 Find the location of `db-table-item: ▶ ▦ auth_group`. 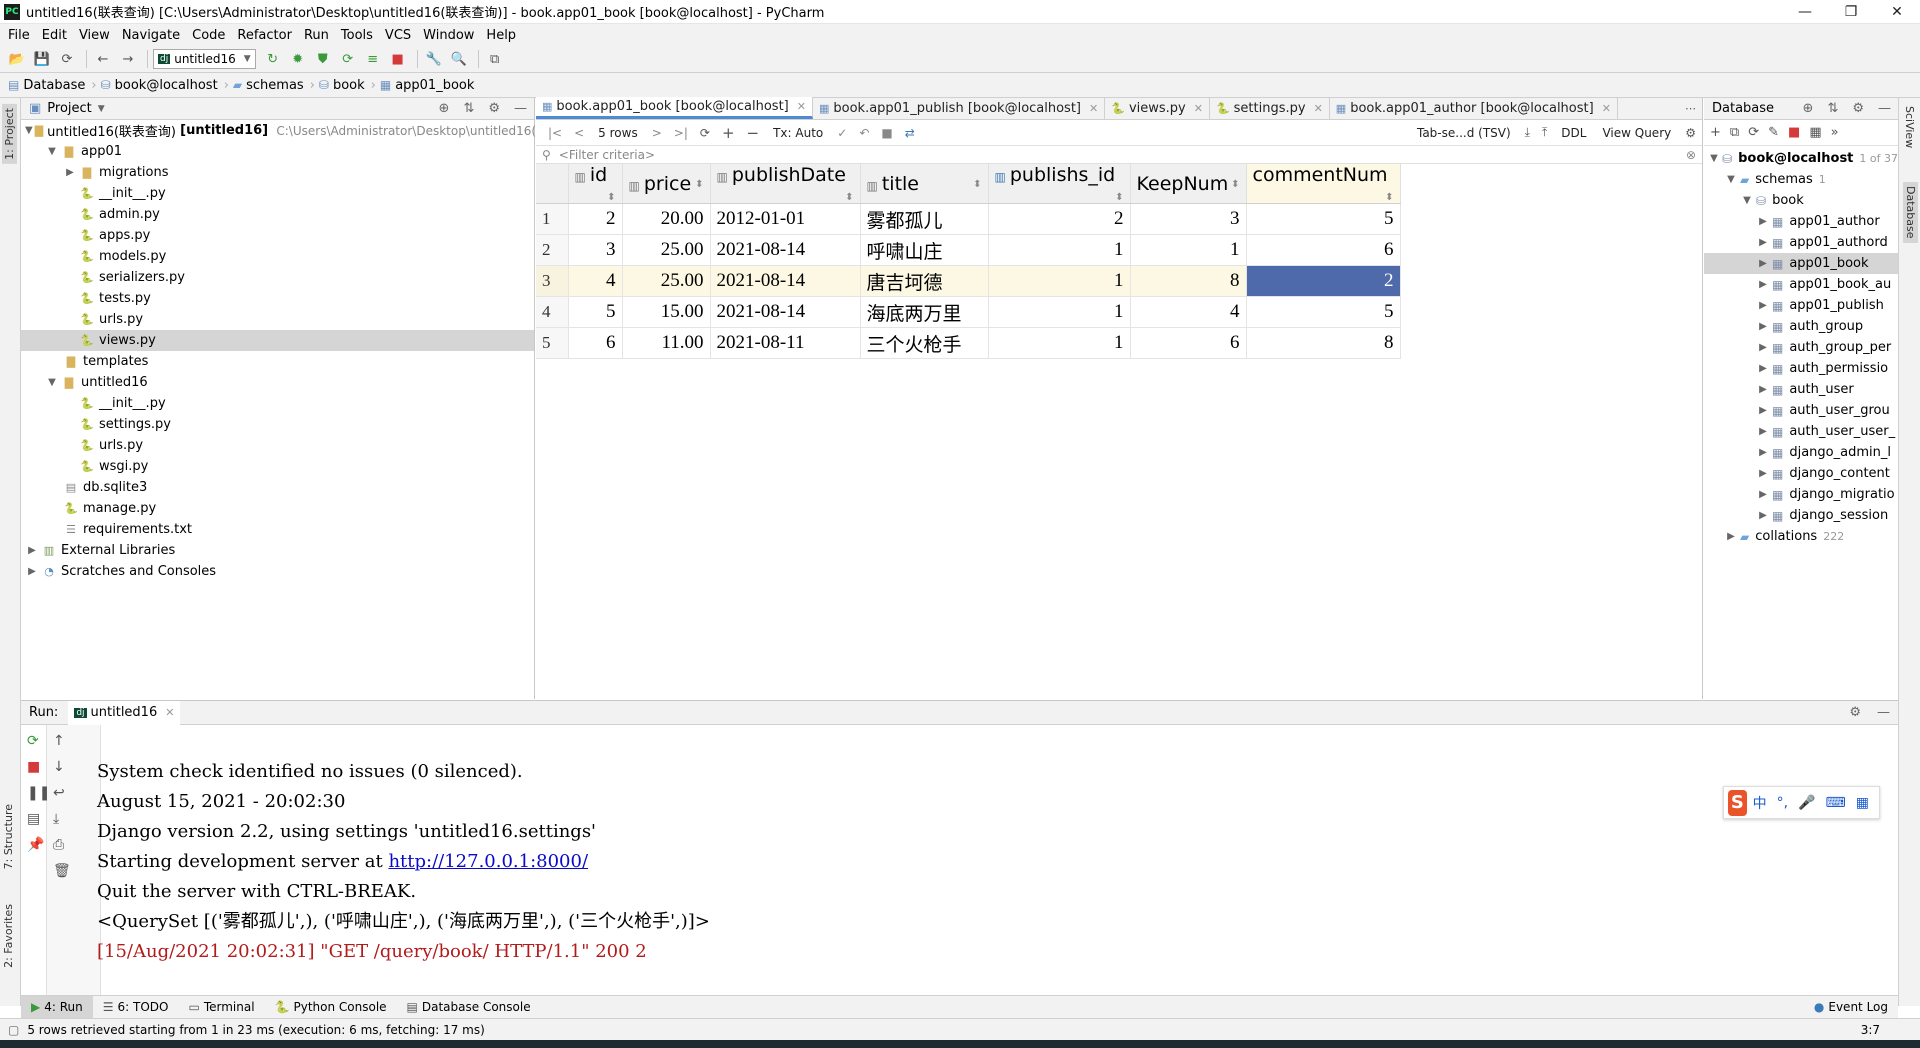

db-table-item: ▶ ▦ auth_group is located at coordinates (1801, 326).